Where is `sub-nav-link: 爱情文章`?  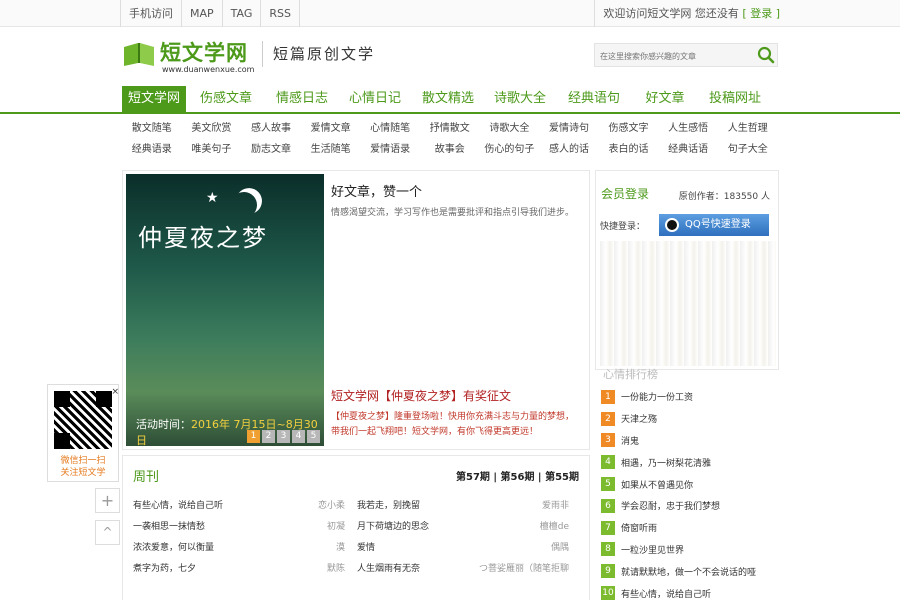
sub-nav-link: 爱情文章 is located at coordinates (331, 128).